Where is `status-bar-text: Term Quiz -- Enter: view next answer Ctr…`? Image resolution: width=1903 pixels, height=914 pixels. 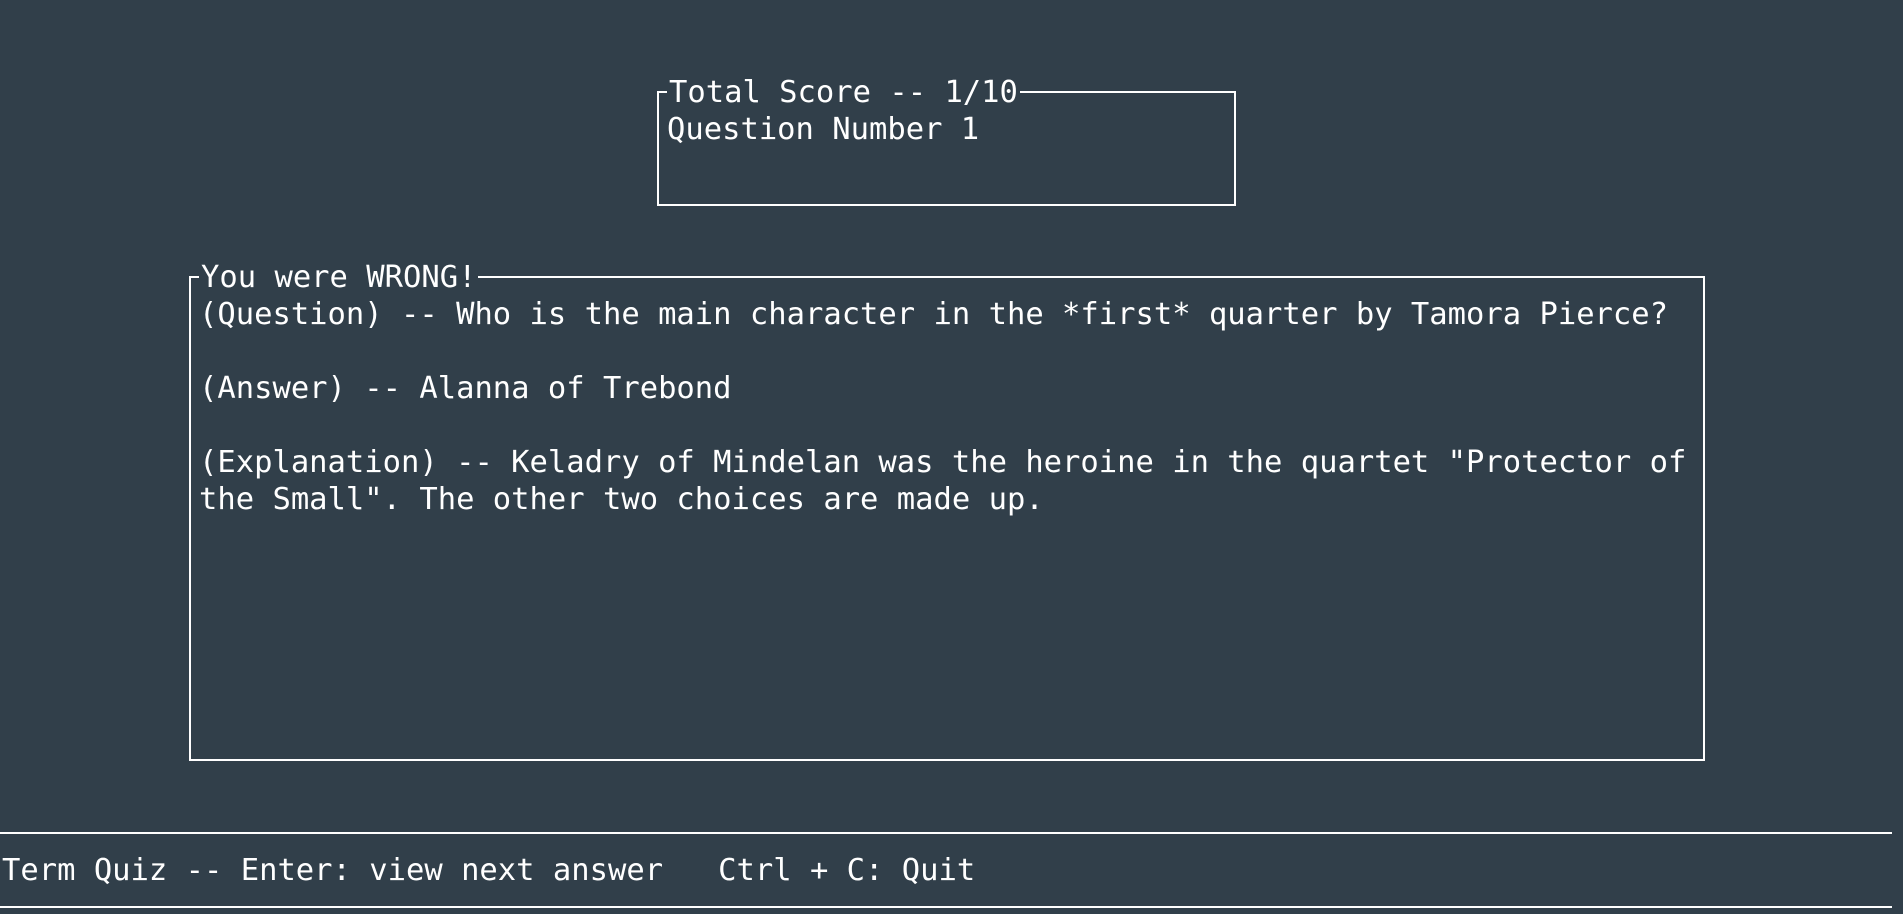 status-bar-text: Term Quiz -- Enter: view next answer Ctr… is located at coordinates (489, 870).